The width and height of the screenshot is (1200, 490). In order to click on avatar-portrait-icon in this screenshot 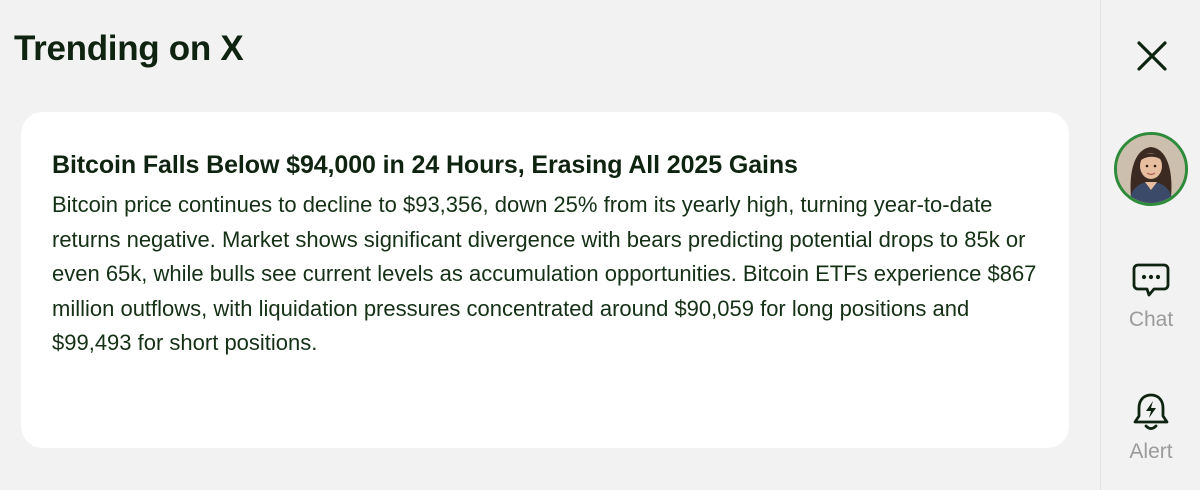, I will do `click(1151, 169)`.